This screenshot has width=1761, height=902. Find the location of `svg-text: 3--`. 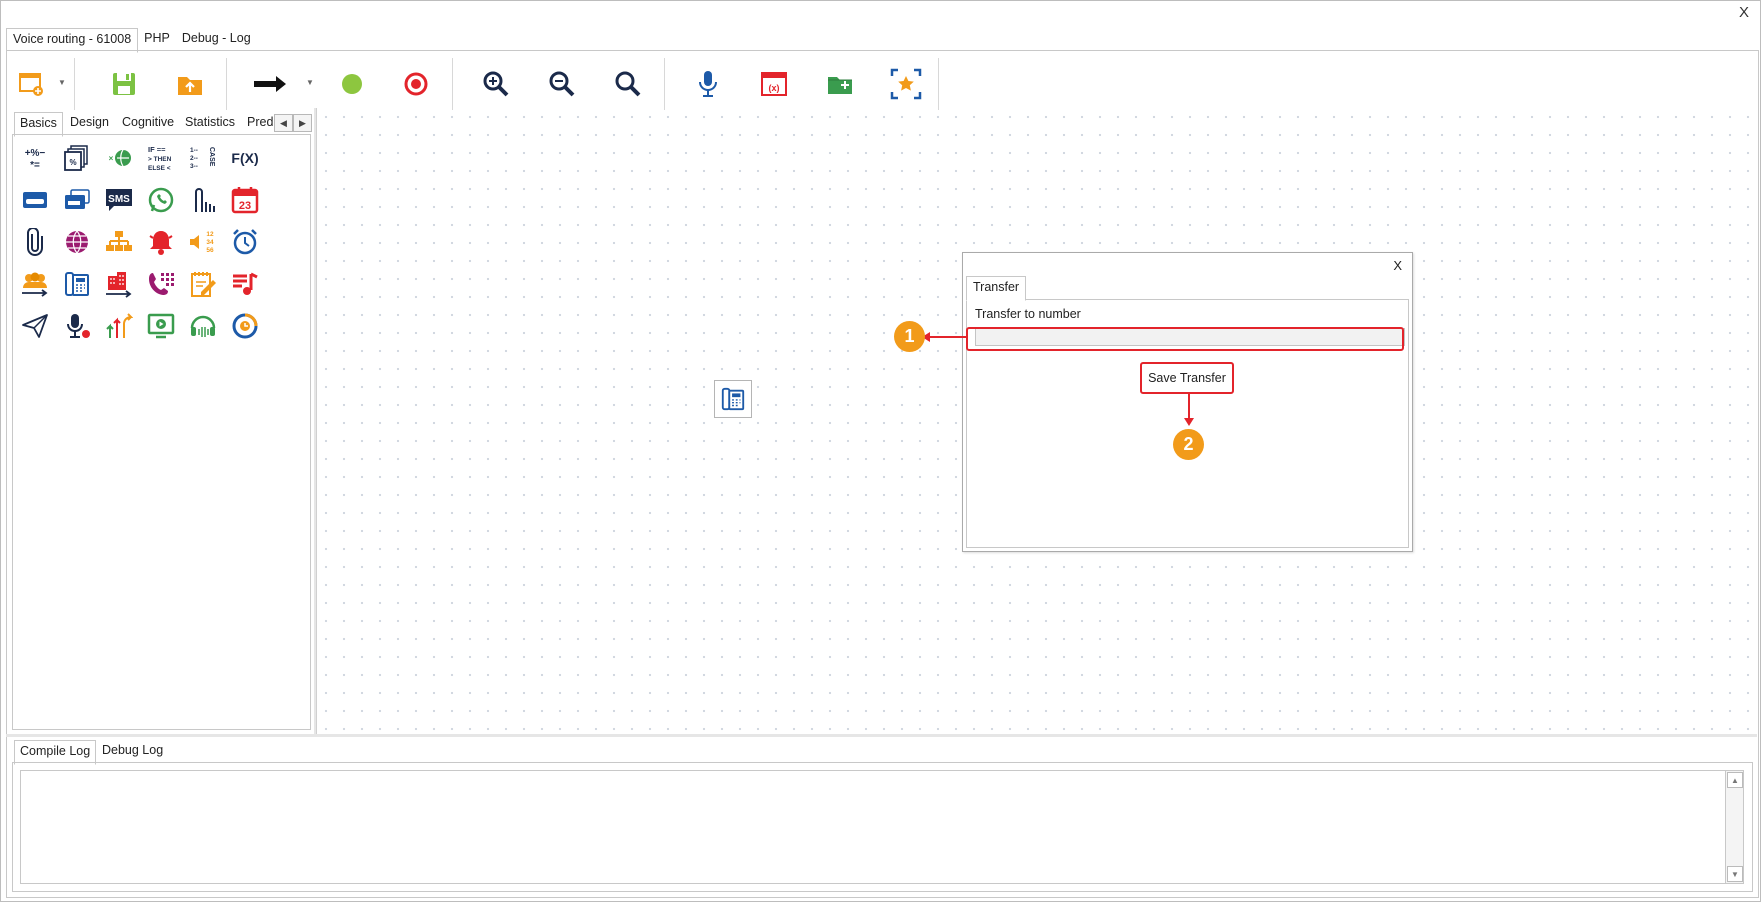

svg-text: 3-- is located at coordinates (194, 166).